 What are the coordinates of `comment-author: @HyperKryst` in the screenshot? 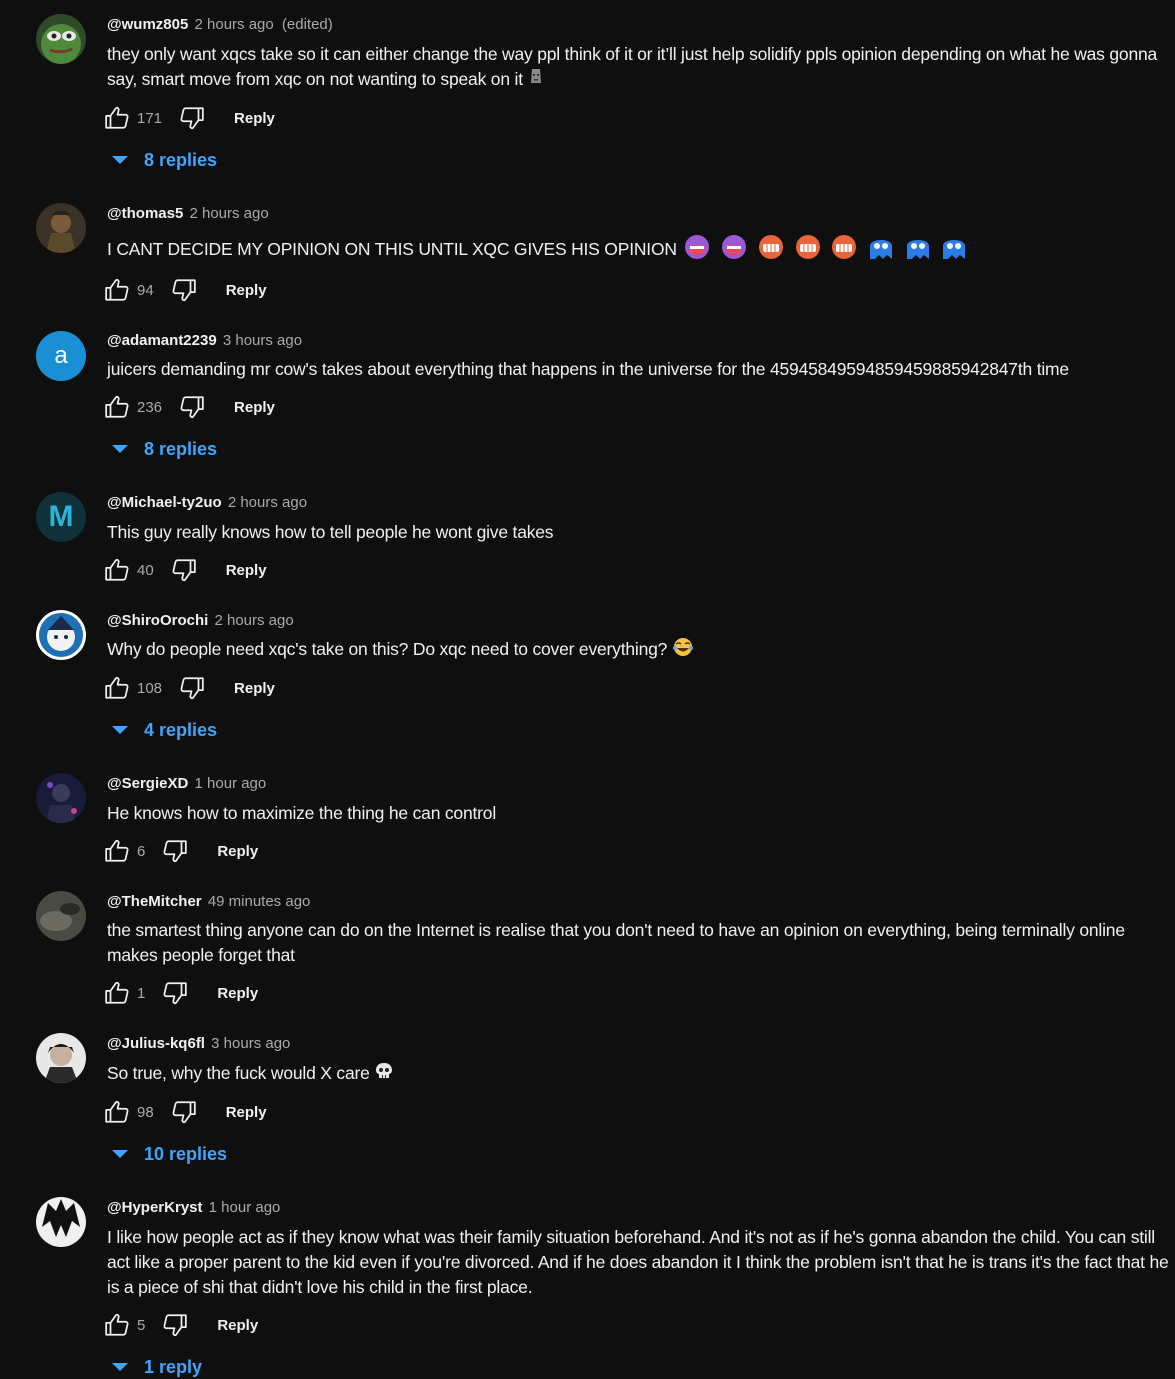 It's located at (155, 1207).